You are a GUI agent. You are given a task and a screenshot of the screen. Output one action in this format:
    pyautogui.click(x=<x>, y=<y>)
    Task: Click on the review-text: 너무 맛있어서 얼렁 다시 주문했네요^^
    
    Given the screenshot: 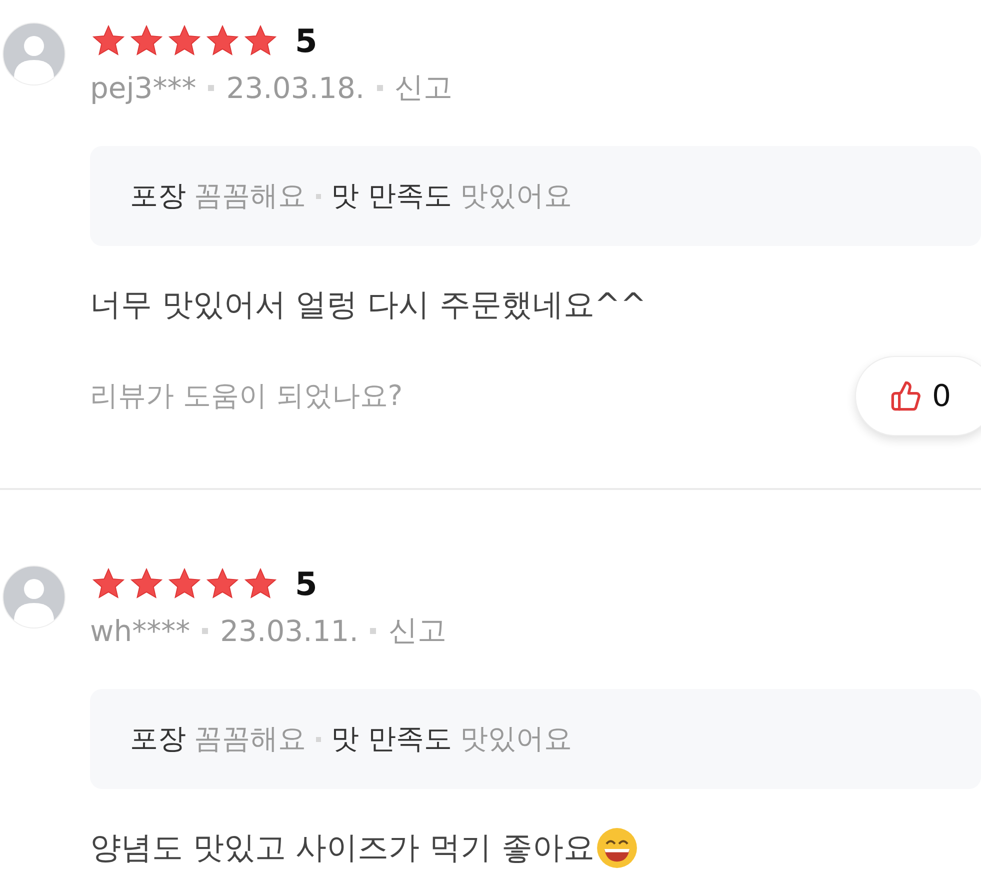 What is the action you would take?
    pyautogui.click(x=368, y=305)
    